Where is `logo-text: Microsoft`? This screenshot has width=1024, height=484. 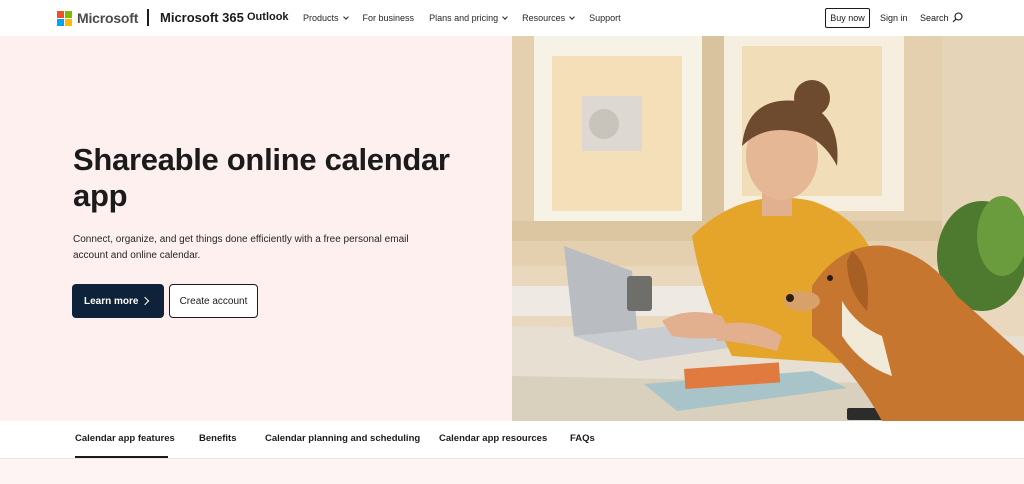 logo-text: Microsoft is located at coordinates (108, 18).